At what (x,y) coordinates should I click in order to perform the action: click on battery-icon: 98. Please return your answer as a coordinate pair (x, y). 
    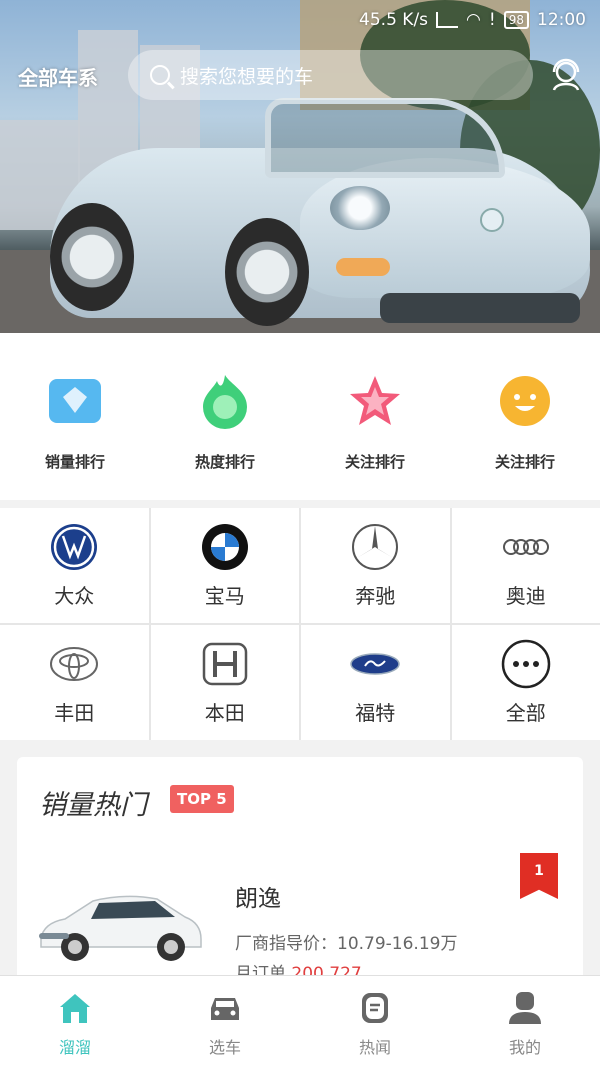
    Looking at the image, I should click on (516, 20).